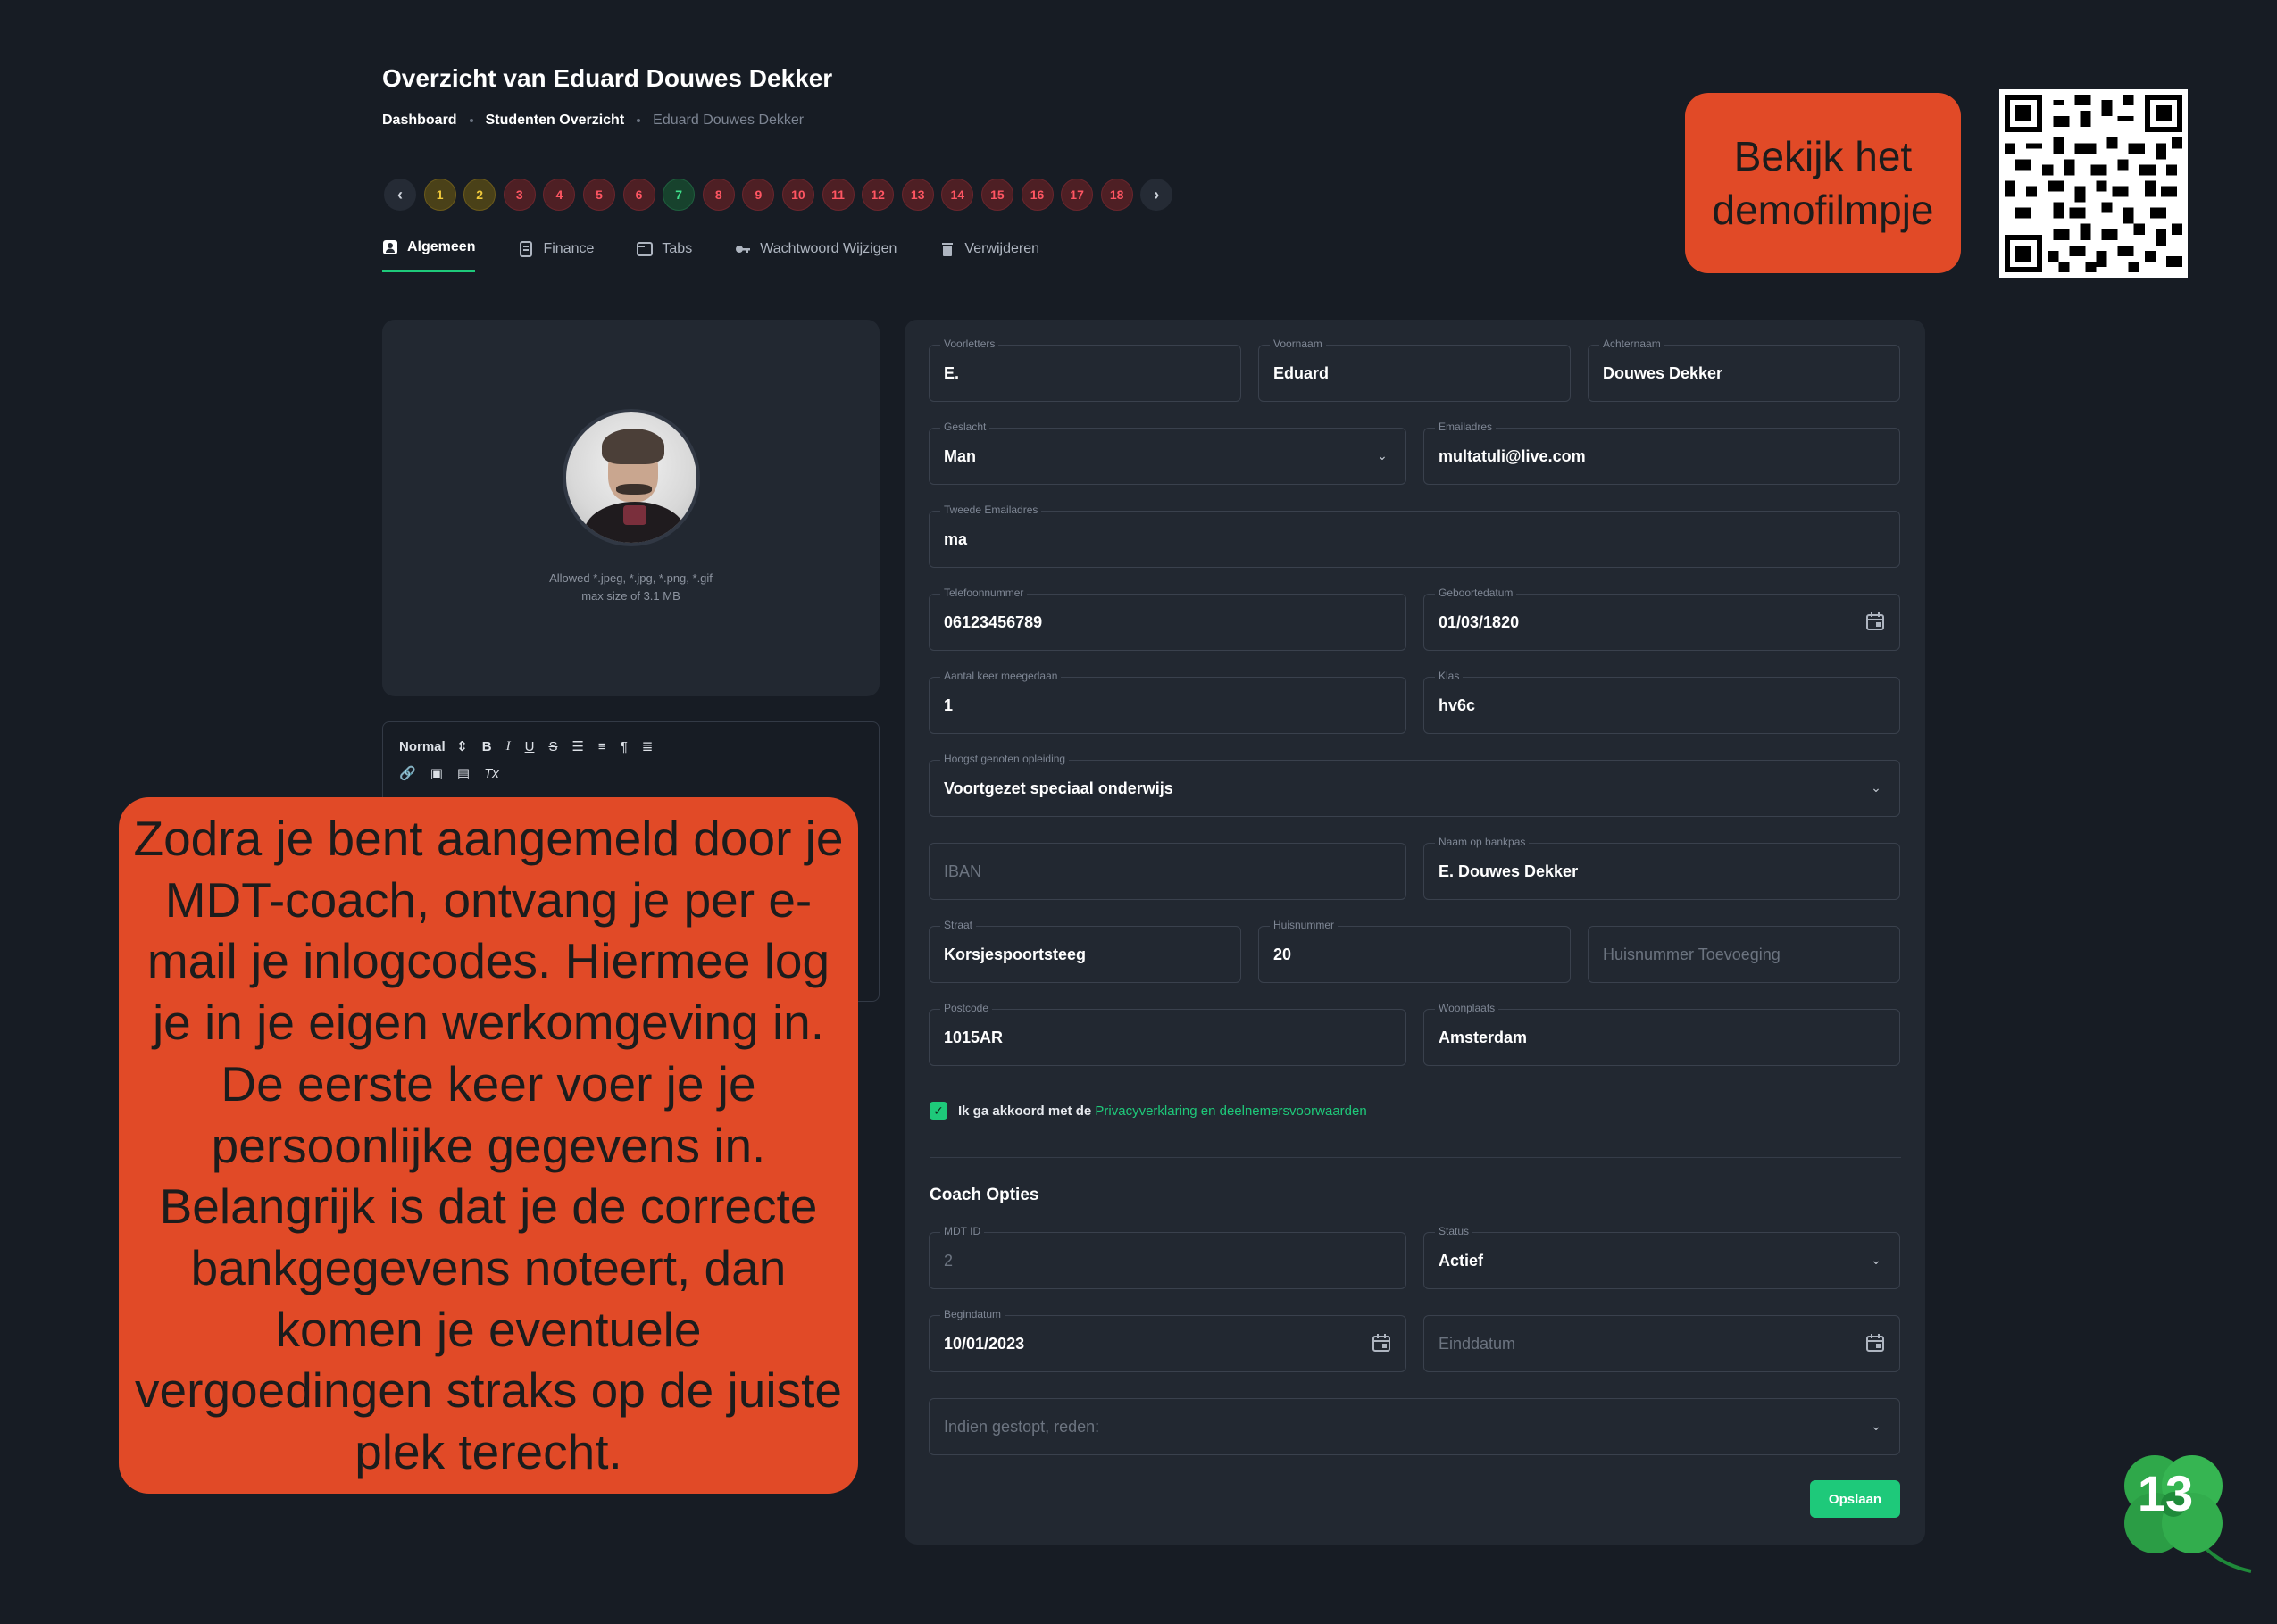 The image size is (2277, 1624). What do you see at coordinates (390, 247) in the screenshot?
I see `user-card-icon` at bounding box center [390, 247].